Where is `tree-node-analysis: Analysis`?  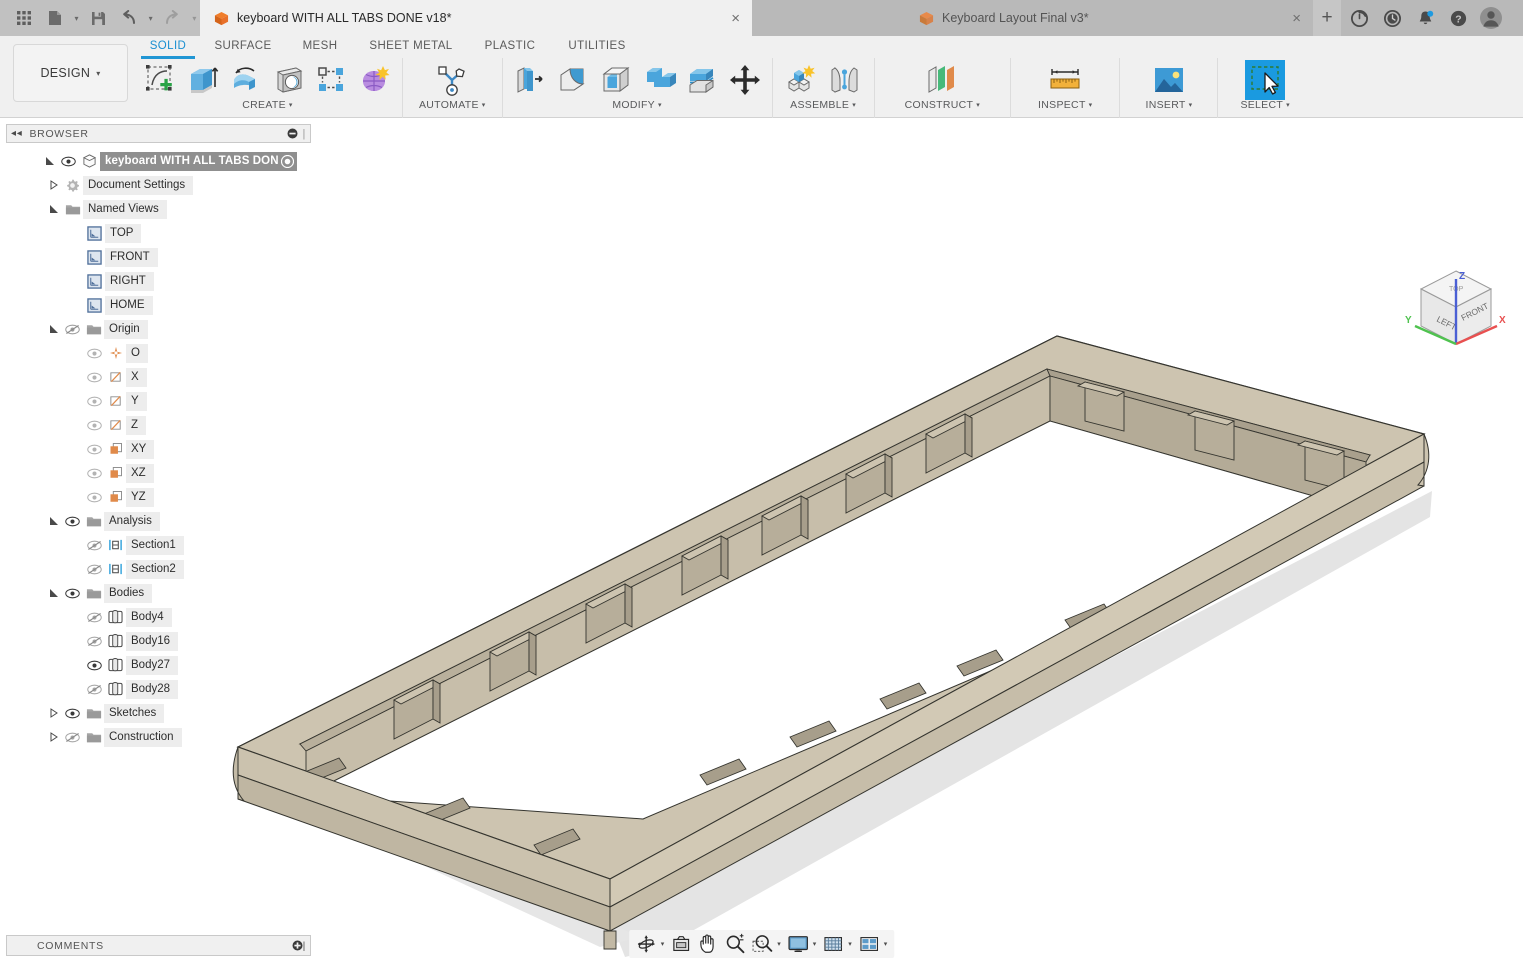 tree-node-analysis: Analysis is located at coordinates (158, 521).